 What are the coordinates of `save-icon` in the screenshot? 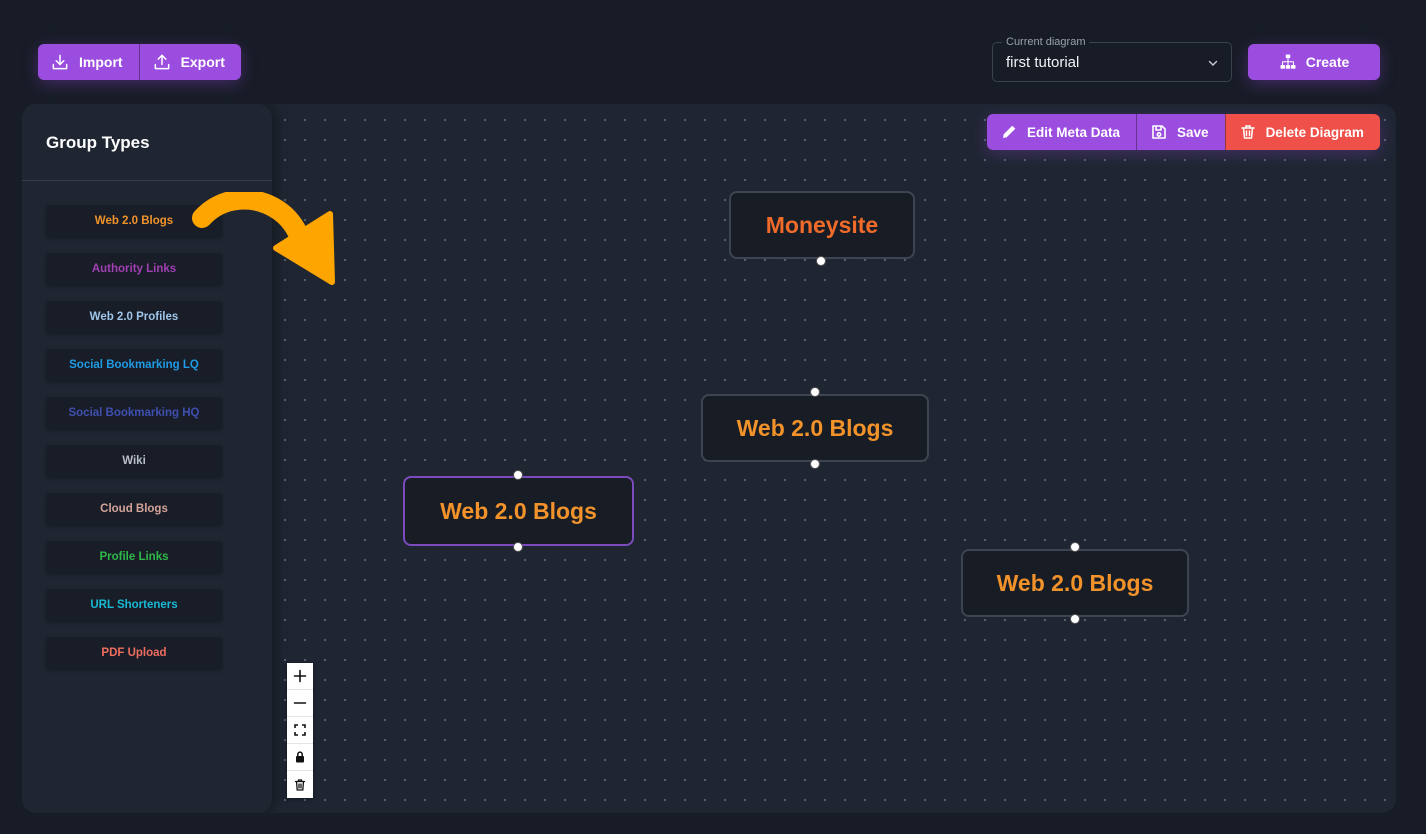 It's located at (1159, 132).